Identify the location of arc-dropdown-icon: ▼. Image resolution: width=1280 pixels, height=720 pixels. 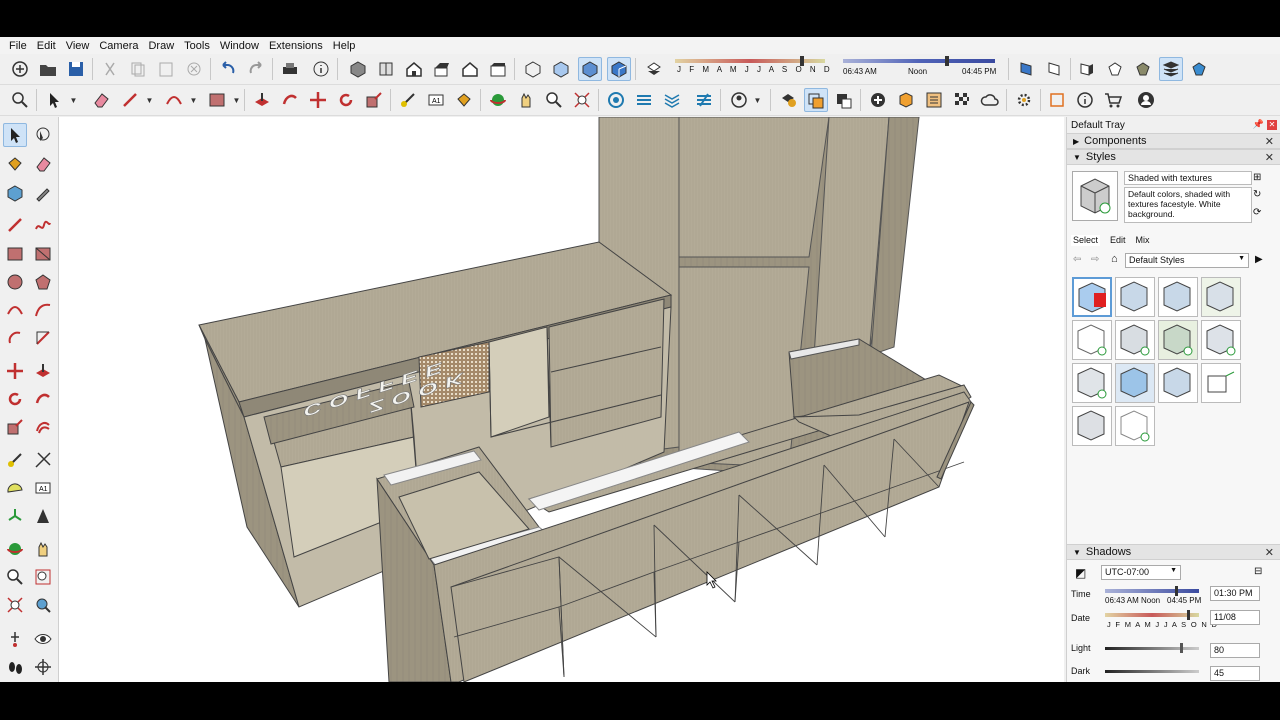
(194, 100).